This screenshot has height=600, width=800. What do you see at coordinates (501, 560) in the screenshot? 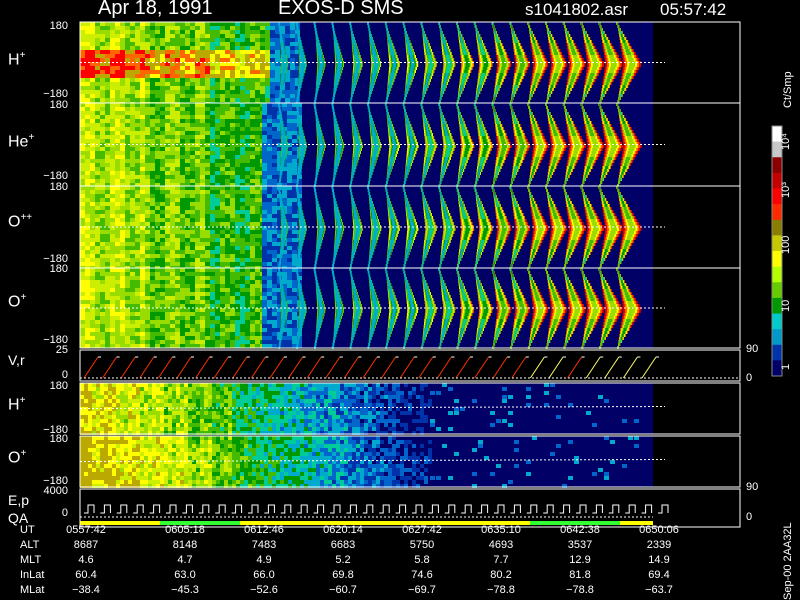
I see `ephemeris-cell: 7.7` at bounding box center [501, 560].